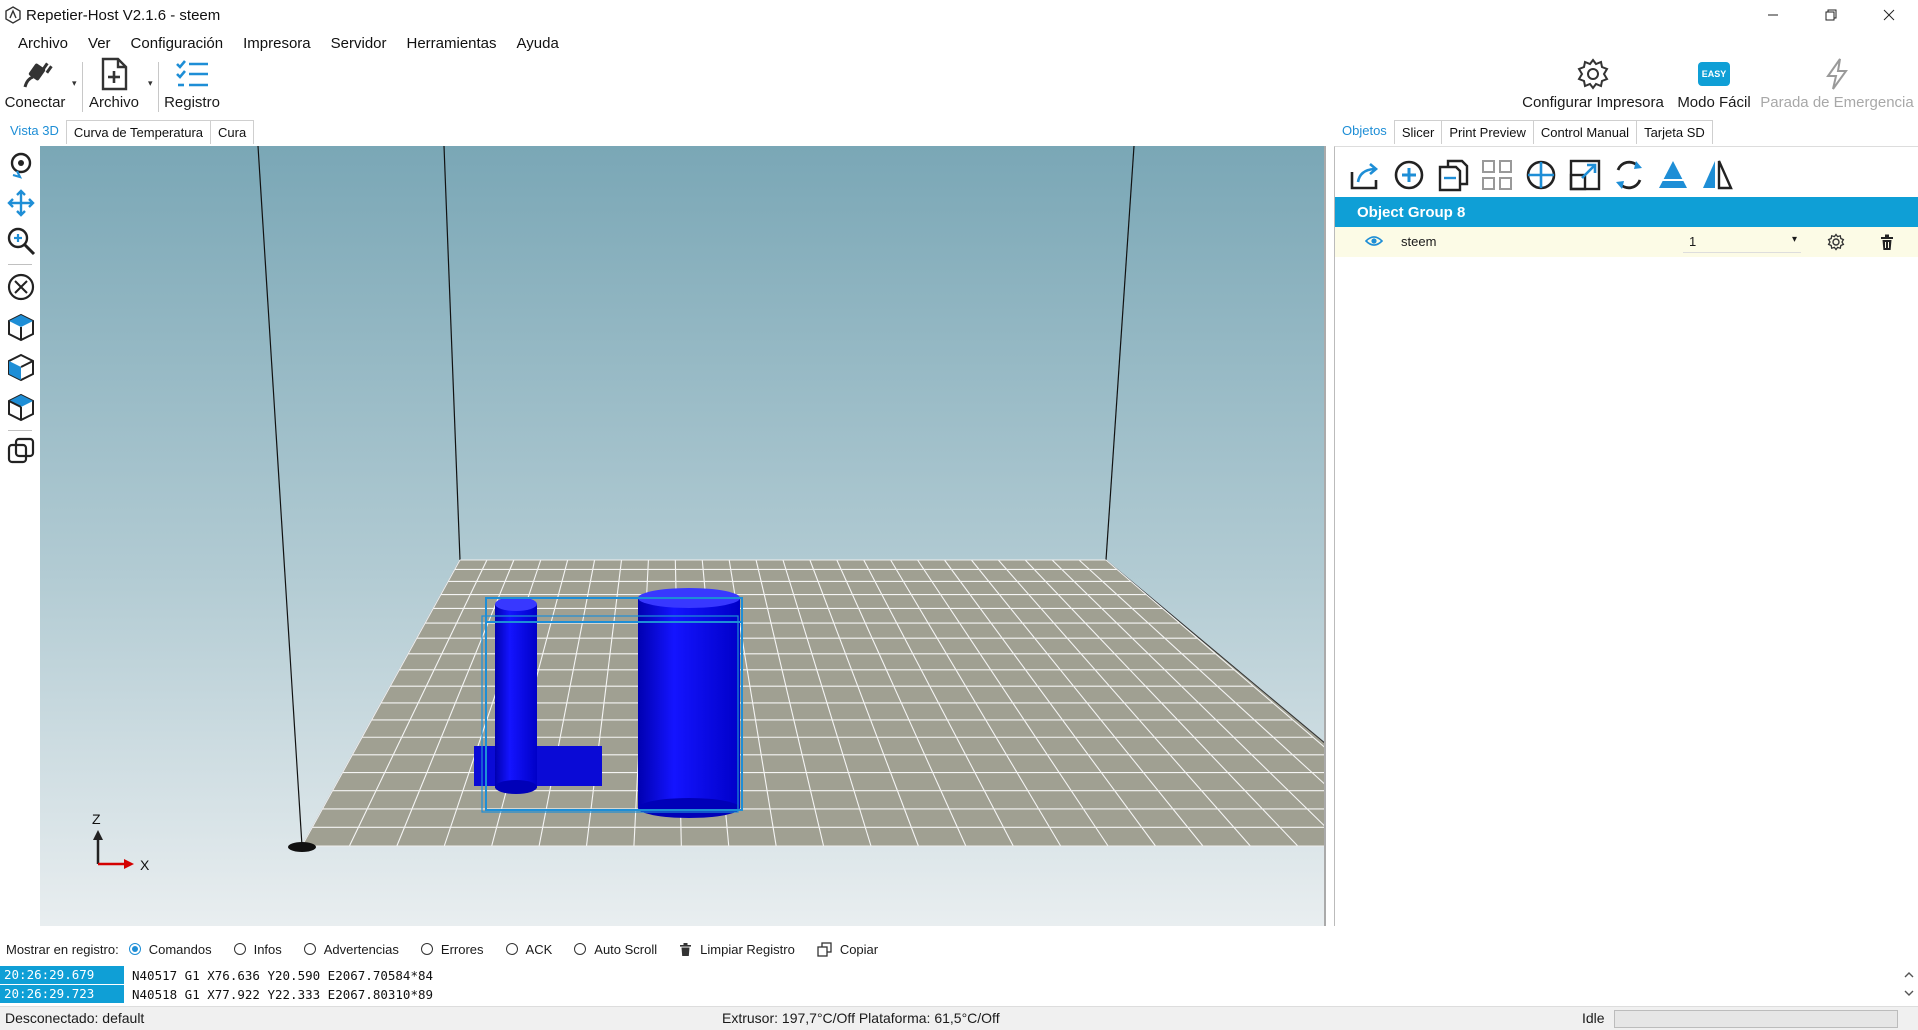 The image size is (1918, 1030). Describe the element at coordinates (138, 132) in the screenshot. I see `tab-curva-temperatura: Curva de Temperatura` at that location.